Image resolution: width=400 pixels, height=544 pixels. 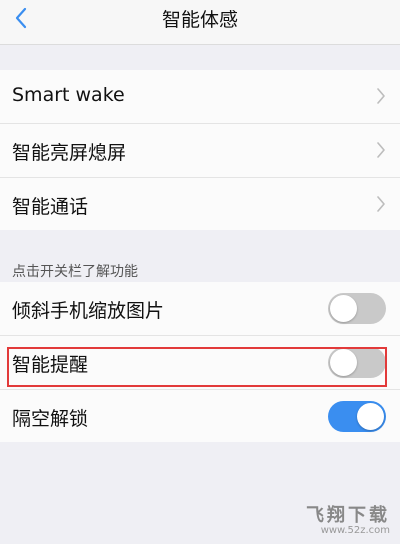 I want to click on air-unlock-toggle, so click(x=357, y=416).